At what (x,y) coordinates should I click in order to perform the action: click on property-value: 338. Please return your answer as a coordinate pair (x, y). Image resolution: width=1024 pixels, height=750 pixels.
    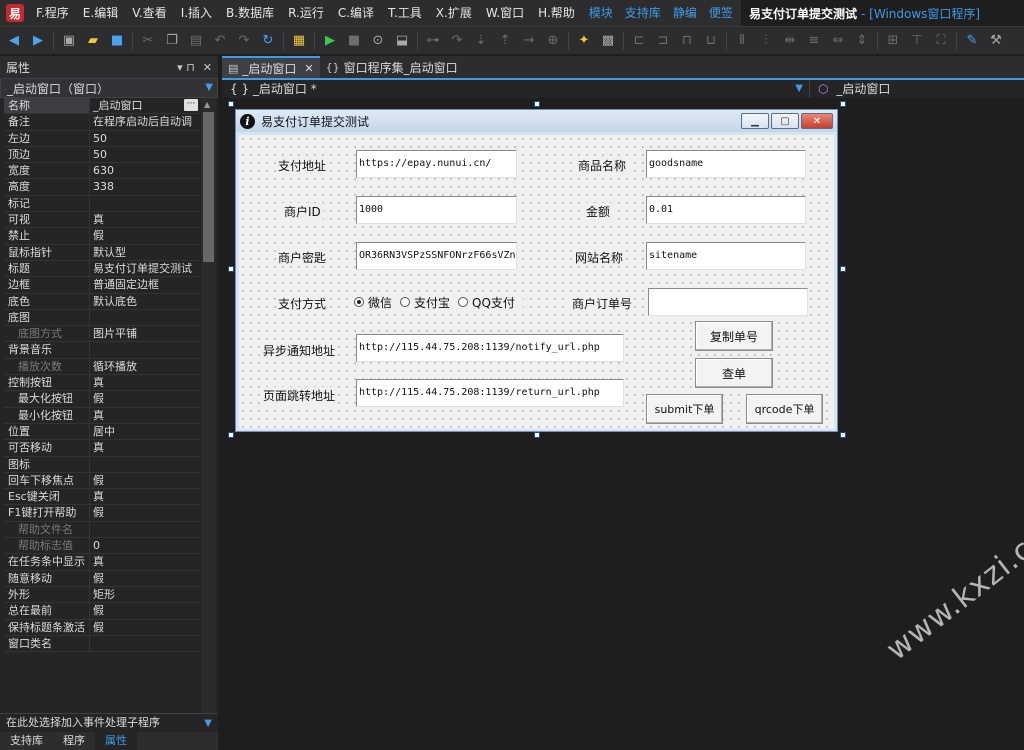
    Looking at the image, I should click on (145, 186).